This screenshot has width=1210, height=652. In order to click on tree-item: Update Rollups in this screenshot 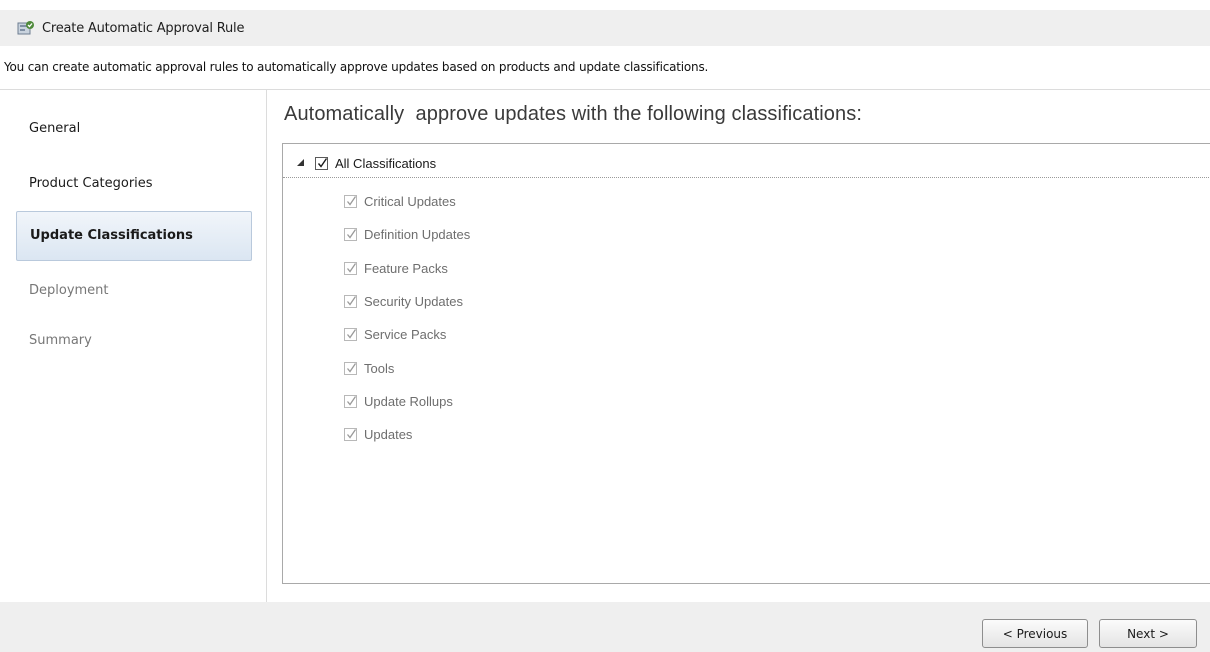, I will do `click(433, 402)`.